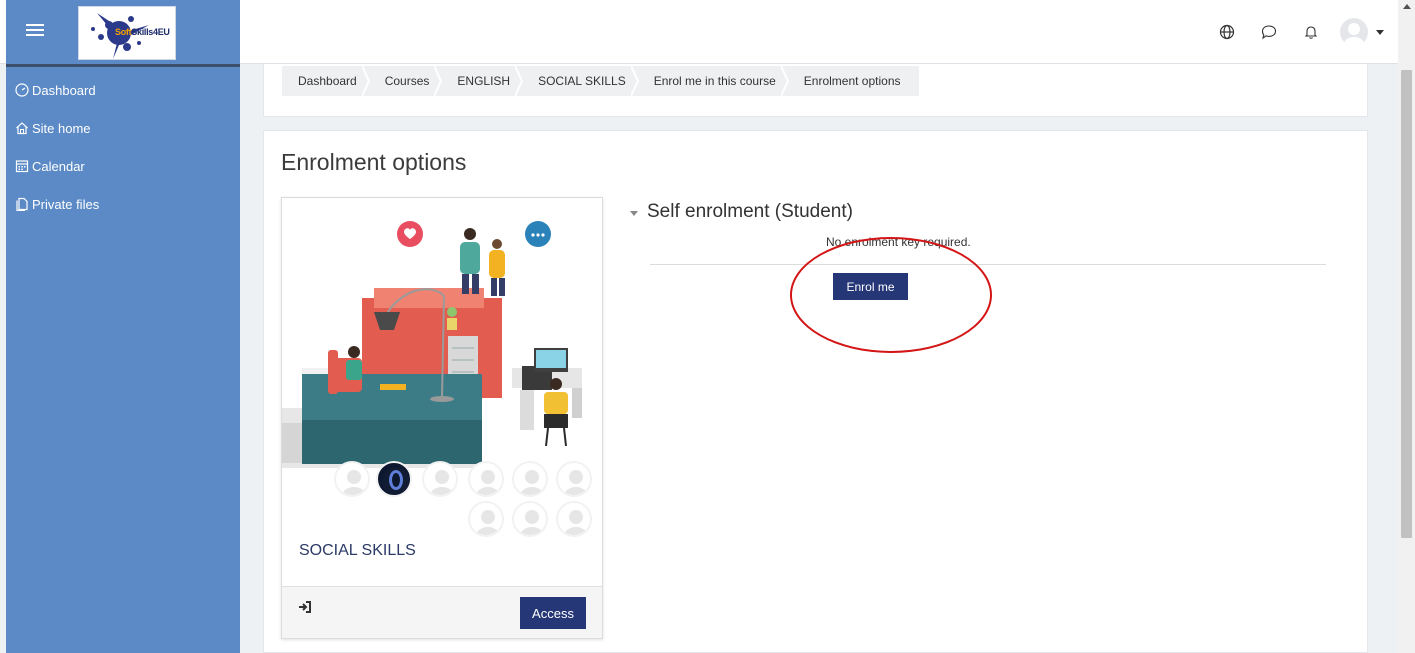 This screenshot has height=653, width=1415. What do you see at coordinates (22, 166) in the screenshot?
I see `calendar-icon` at bounding box center [22, 166].